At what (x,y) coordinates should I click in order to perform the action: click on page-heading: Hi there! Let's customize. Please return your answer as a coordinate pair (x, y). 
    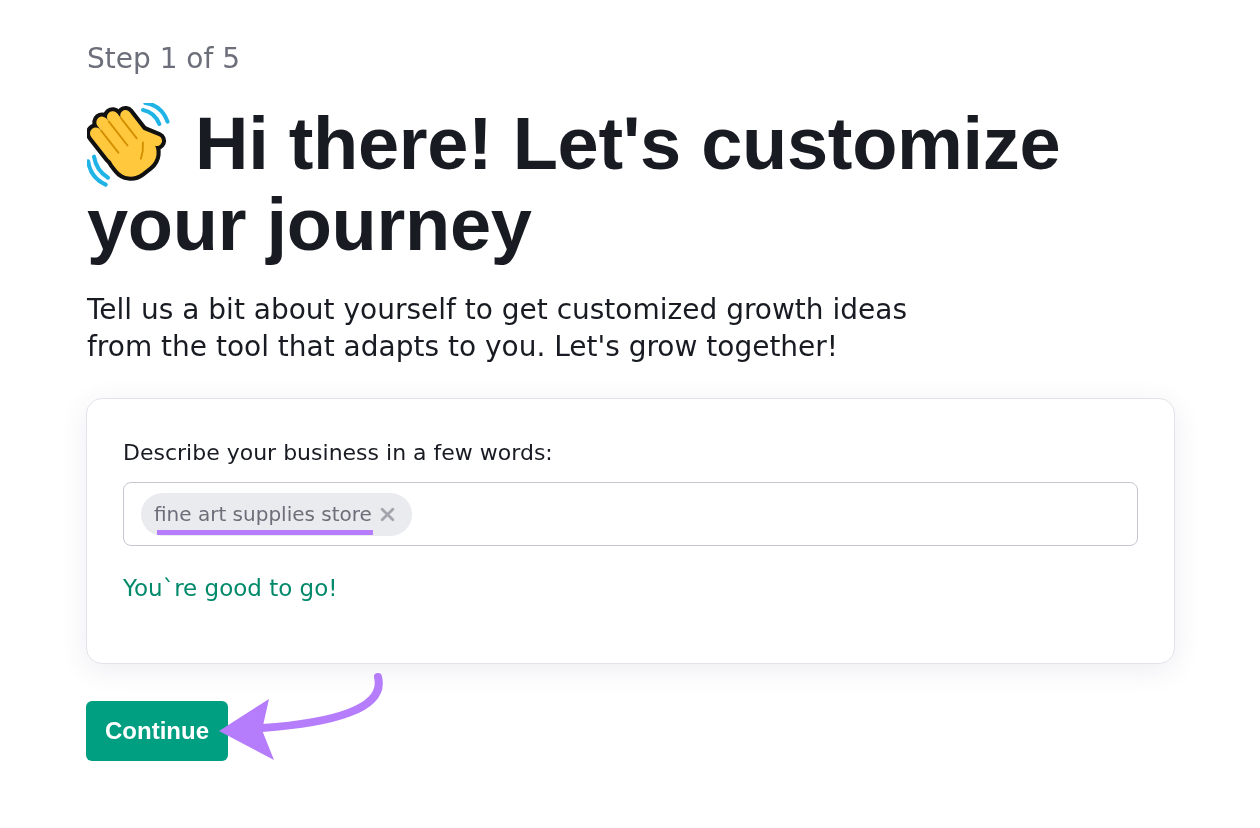
    Looking at the image, I should click on (628, 143).